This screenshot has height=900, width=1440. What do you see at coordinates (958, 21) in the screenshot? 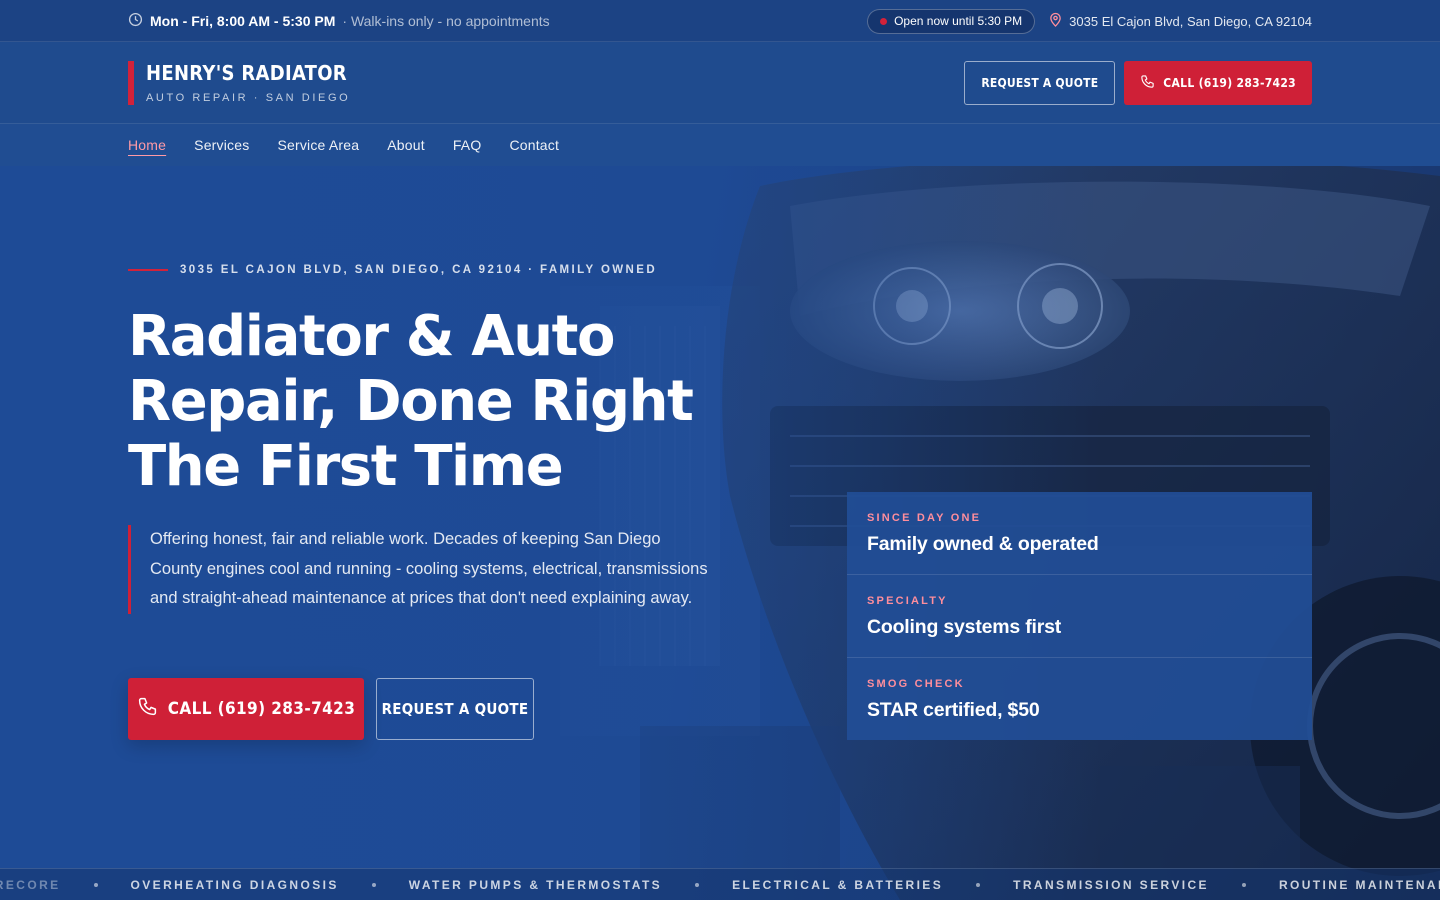
I see `open-status-text: Open now until 5:30 PM` at bounding box center [958, 21].